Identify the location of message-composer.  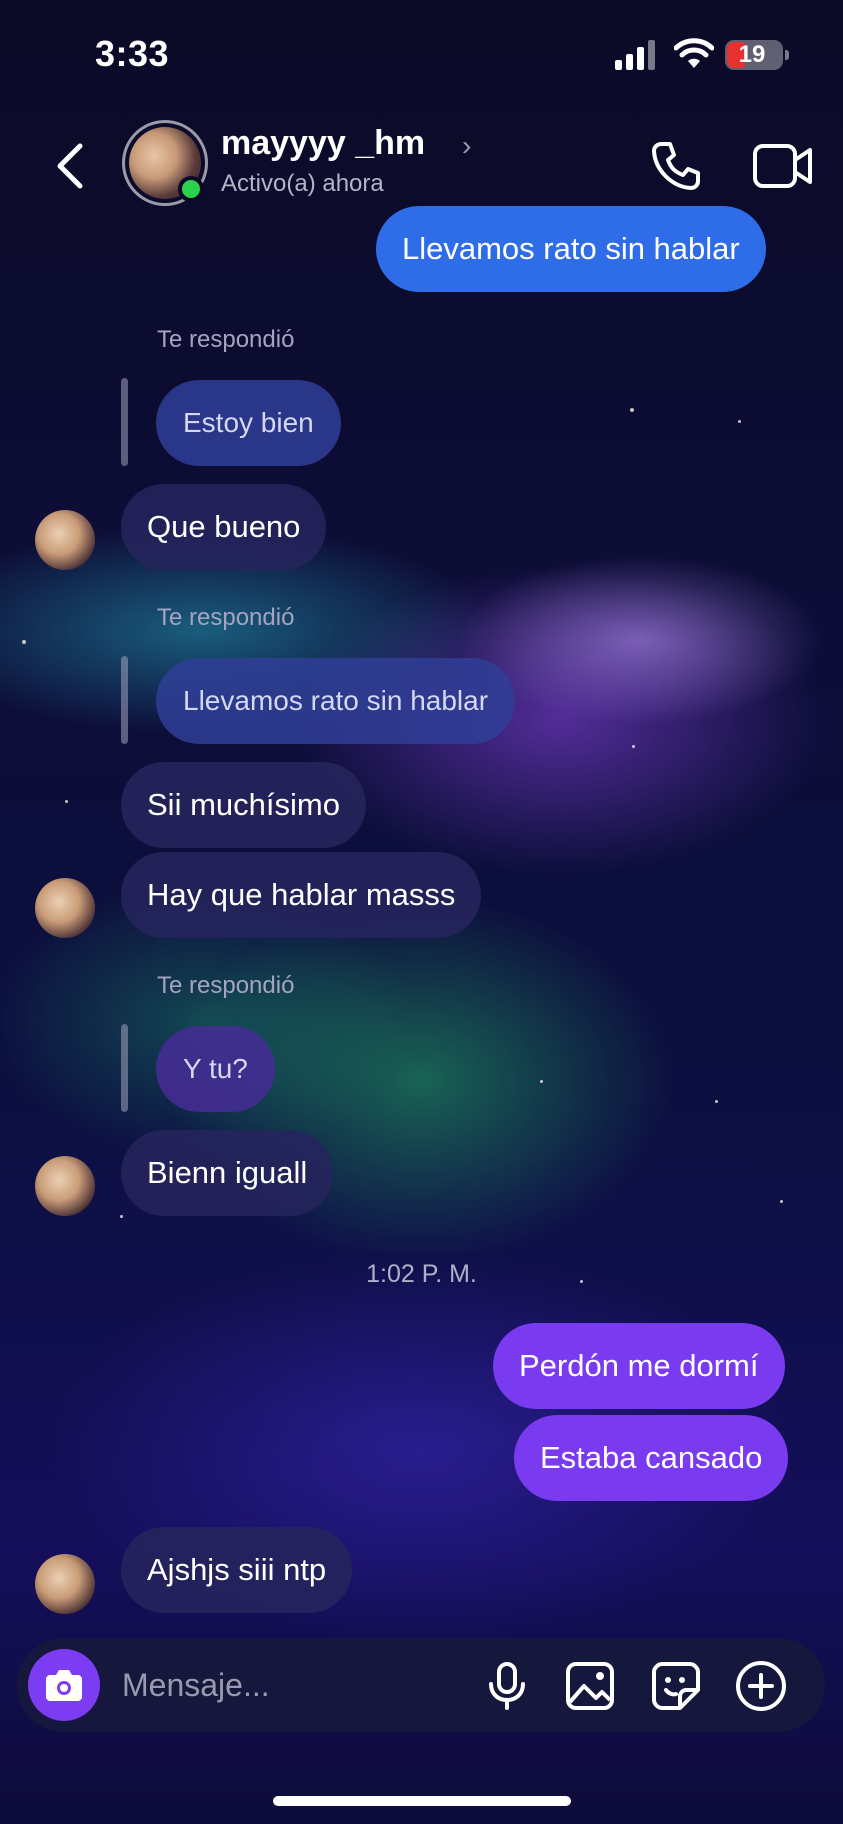
(421, 1685).